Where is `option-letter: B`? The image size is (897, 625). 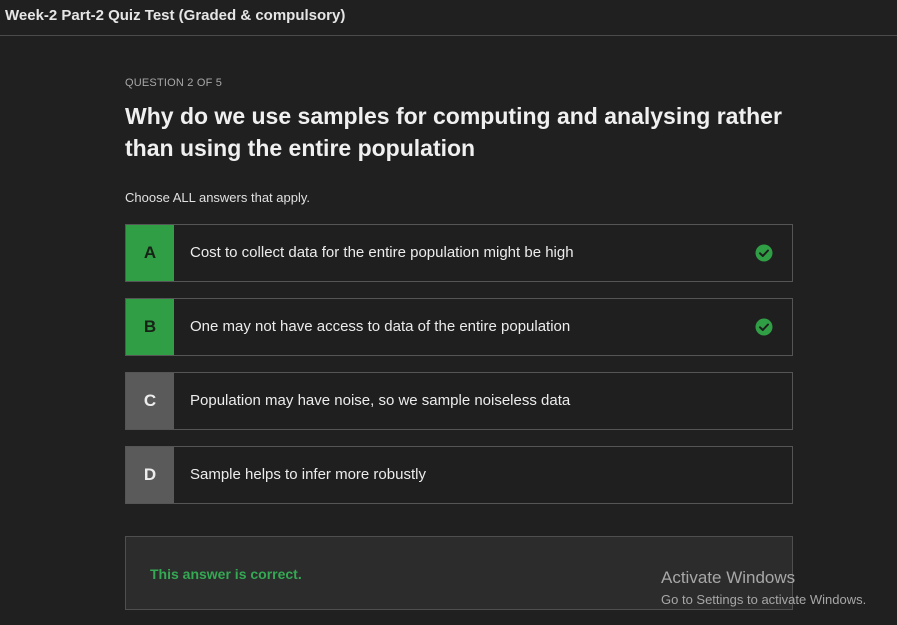
option-letter: B is located at coordinates (150, 327).